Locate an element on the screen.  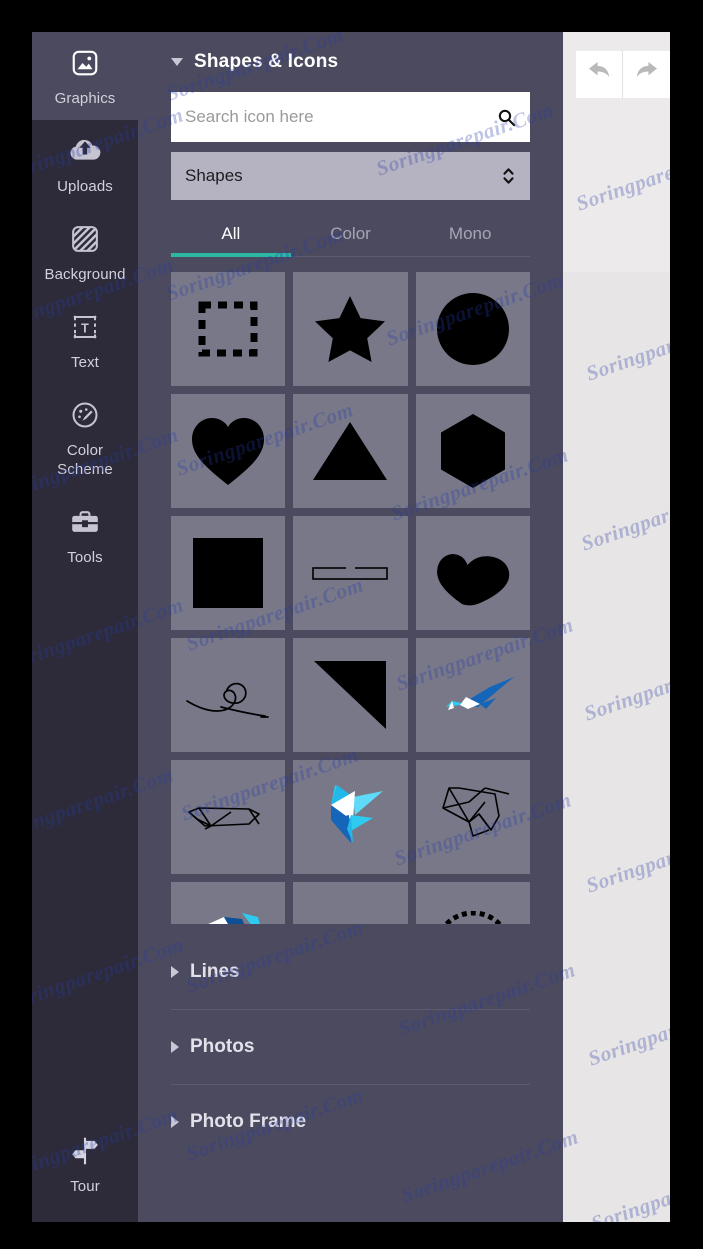
signpost-icon is located at coordinates (85, 1151).